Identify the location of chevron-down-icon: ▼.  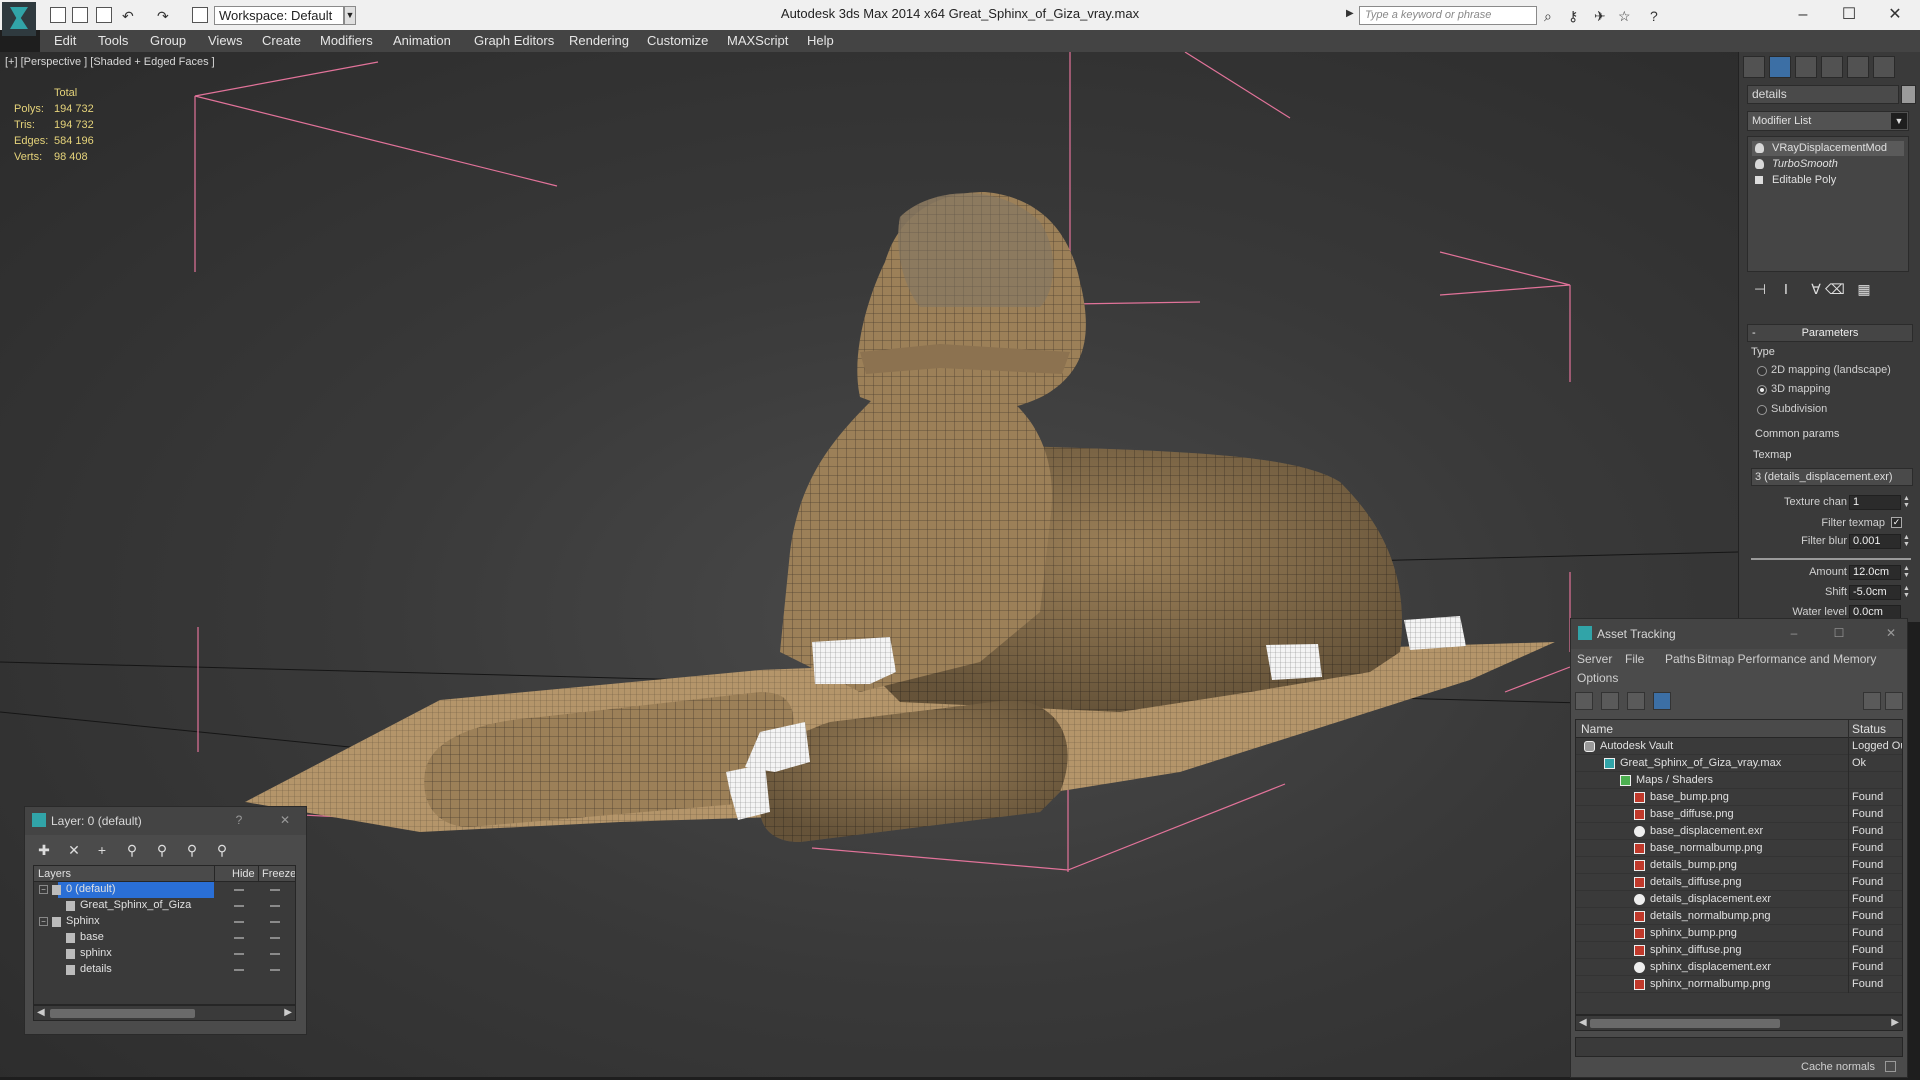
(1899, 121).